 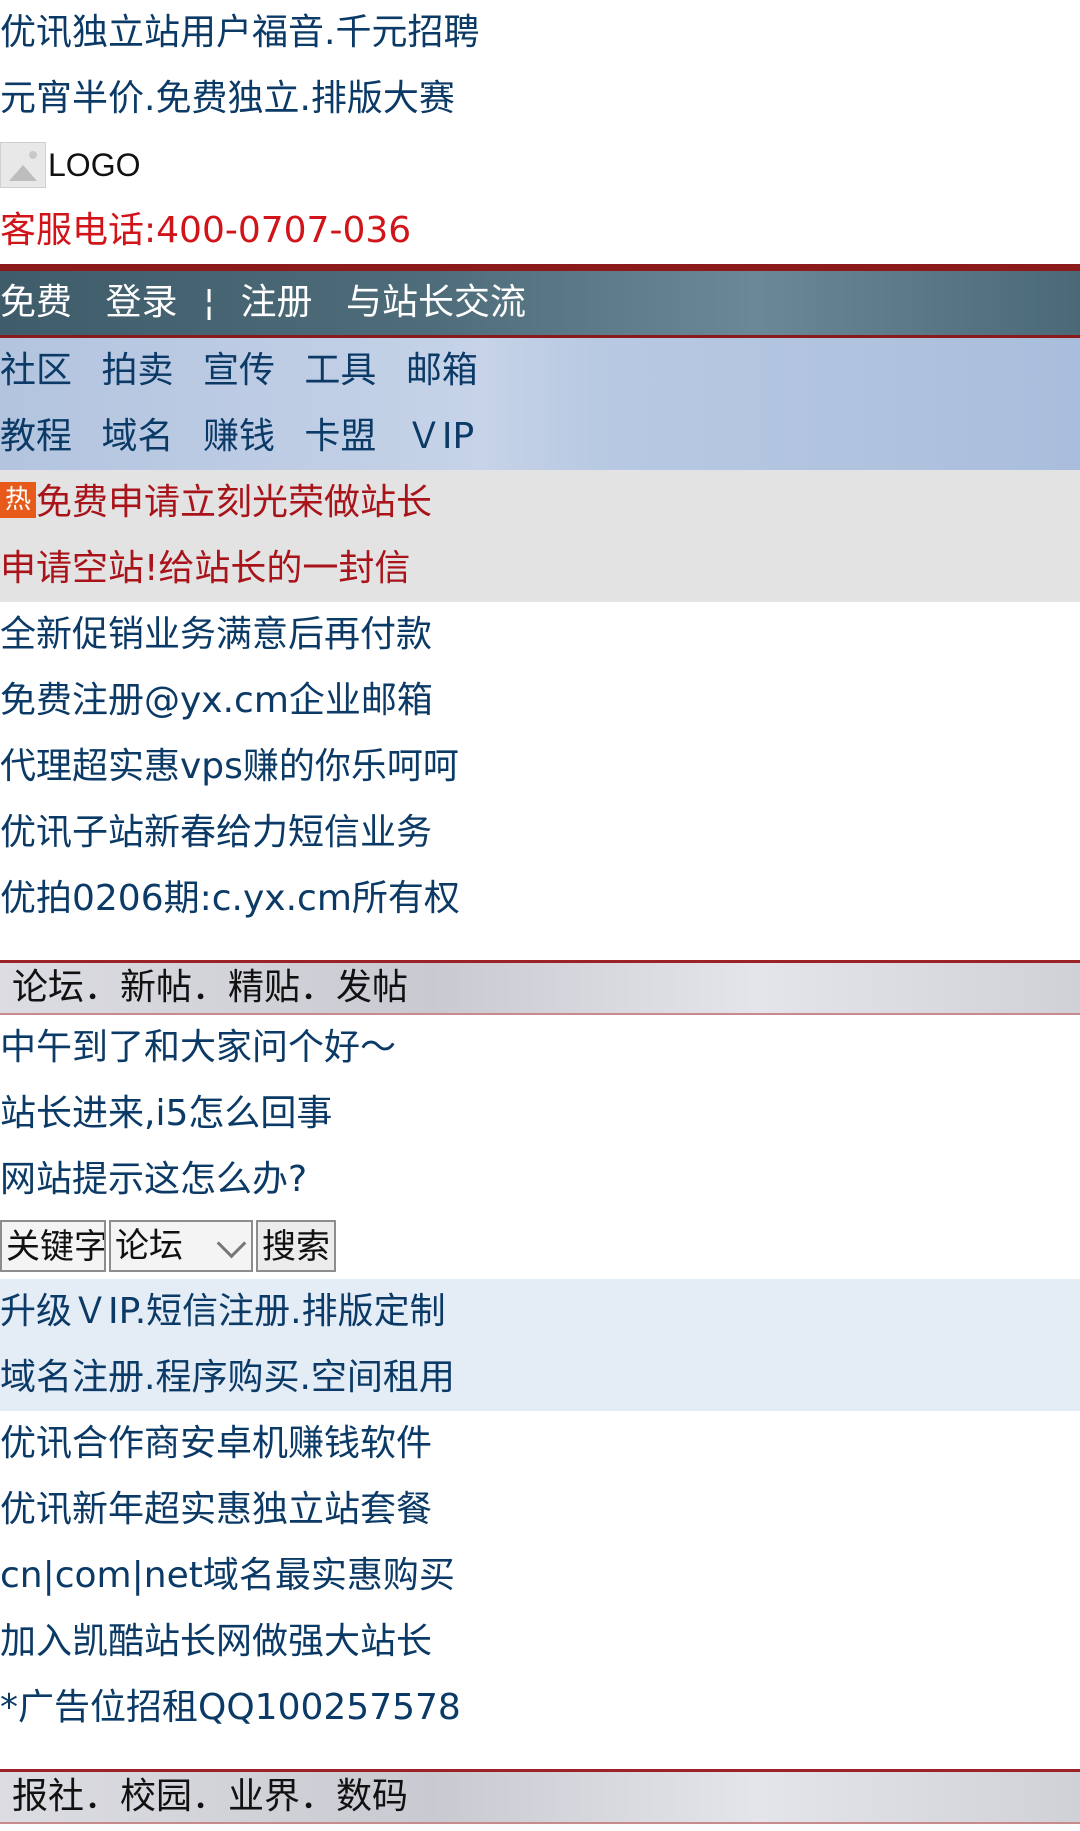 What do you see at coordinates (216, 700) in the screenshot?
I see `list-item: 免费注册@yx.cm企业邮箱` at bounding box center [216, 700].